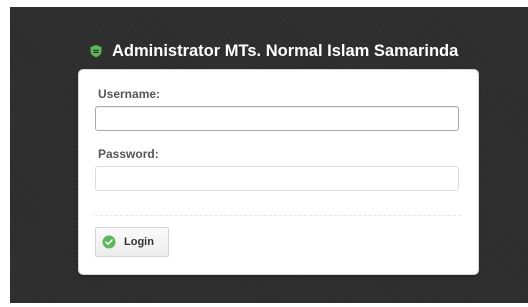 The height and width of the screenshot is (307, 528). Describe the element at coordinates (129, 94) in the screenshot. I see `username-label: Username:` at that location.